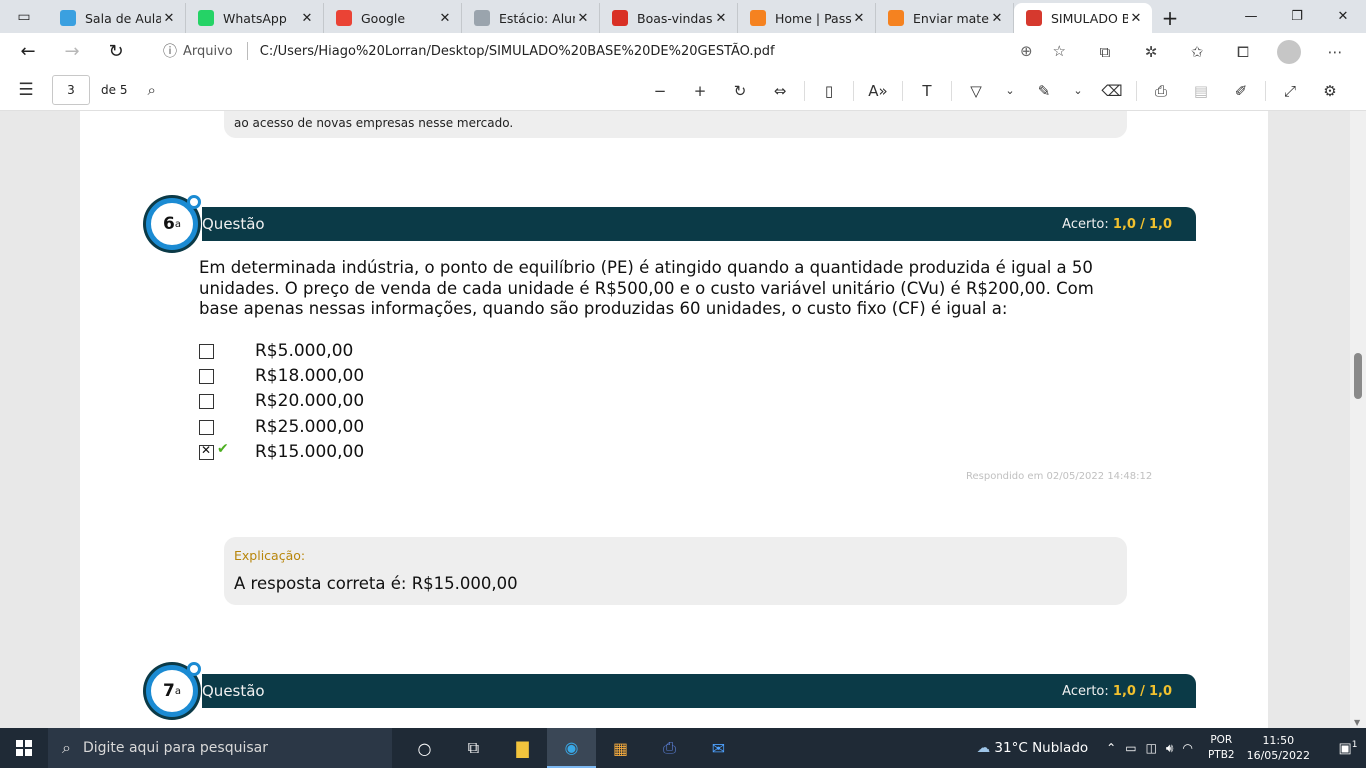 The height and width of the screenshot is (768, 1366). I want to click on scrollbar-thumb, so click(1358, 376).